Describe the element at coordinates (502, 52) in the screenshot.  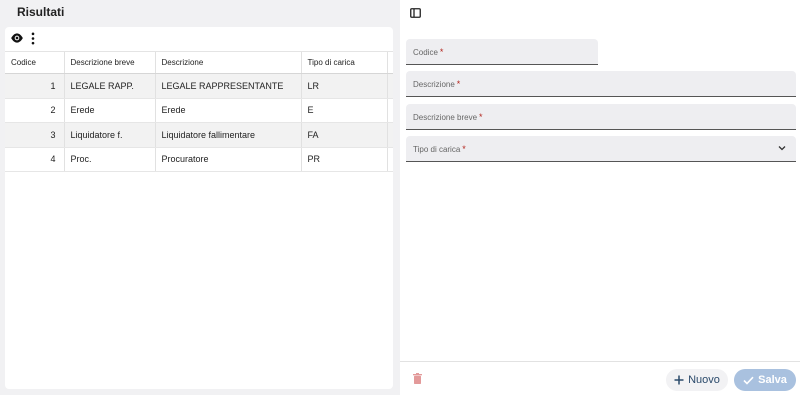
I see `codice-field: Codice *` at that location.